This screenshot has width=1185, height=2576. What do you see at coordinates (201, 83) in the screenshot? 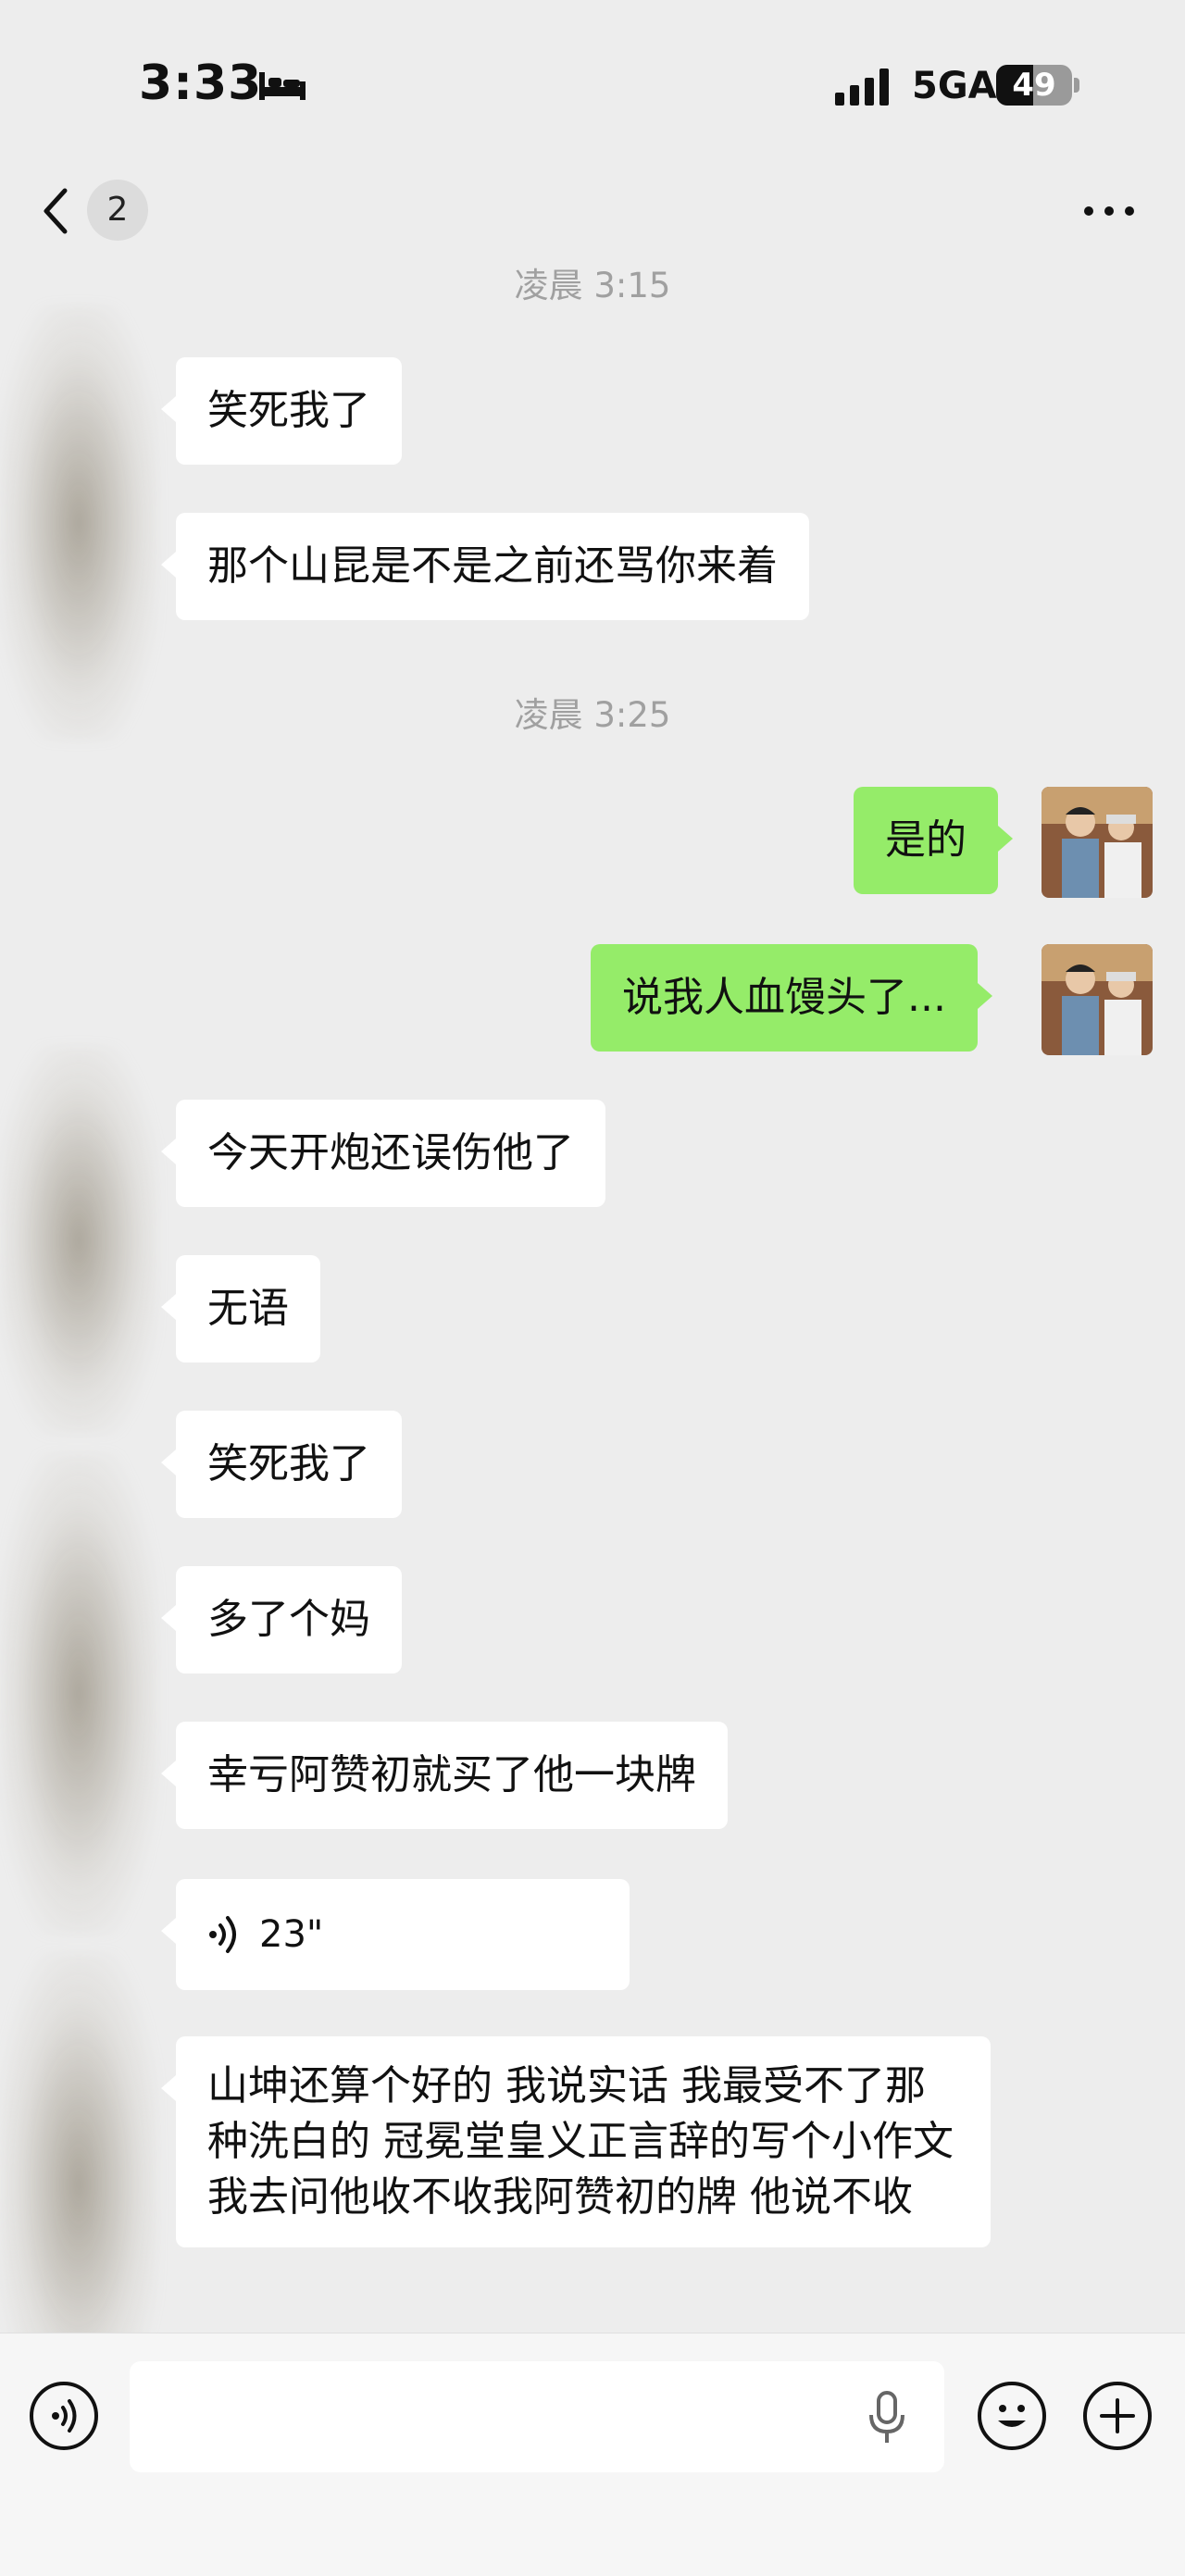
I see `status-time: 3:33` at bounding box center [201, 83].